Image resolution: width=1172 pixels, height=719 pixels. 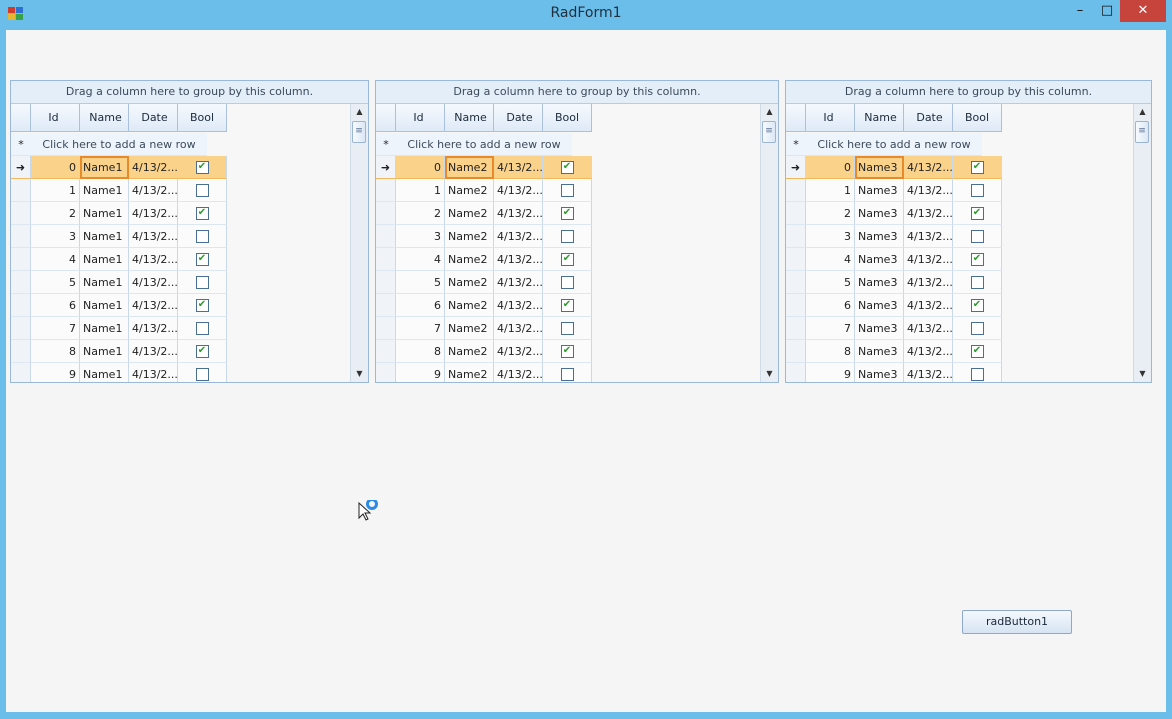 What do you see at coordinates (830, 372) in the screenshot?
I see `cell-id: 9` at bounding box center [830, 372].